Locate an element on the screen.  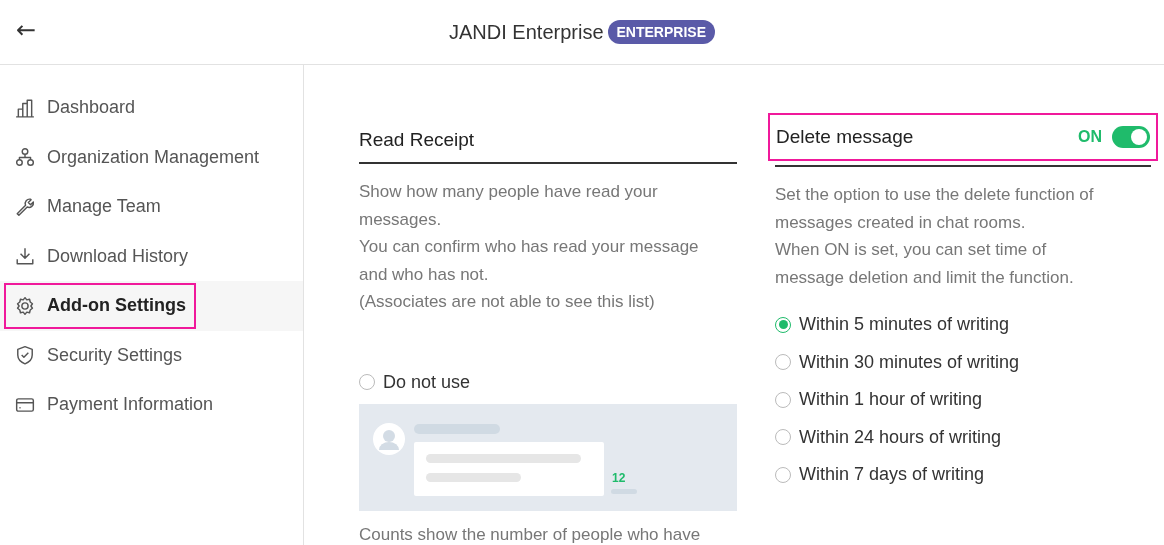
sidebar-item: Download History is located at coordinates (101, 256).